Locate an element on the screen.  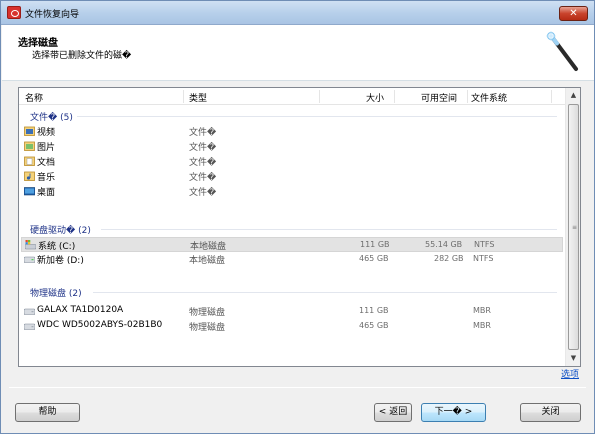
item-name: 新加卷 (D:) is located at coordinates (60, 261).